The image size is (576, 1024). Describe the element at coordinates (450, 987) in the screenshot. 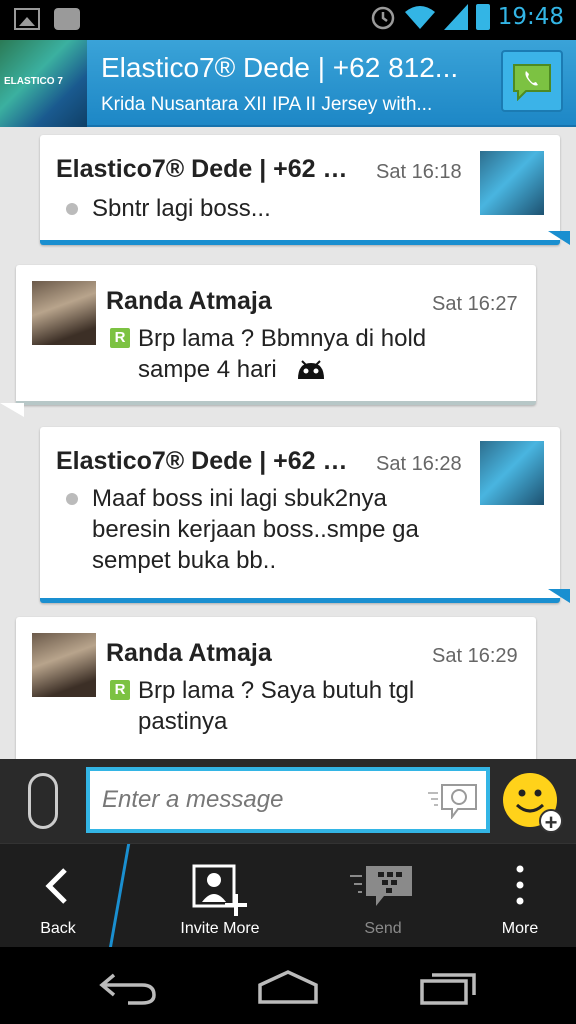

I see `recent-apps-nav-icon` at that location.